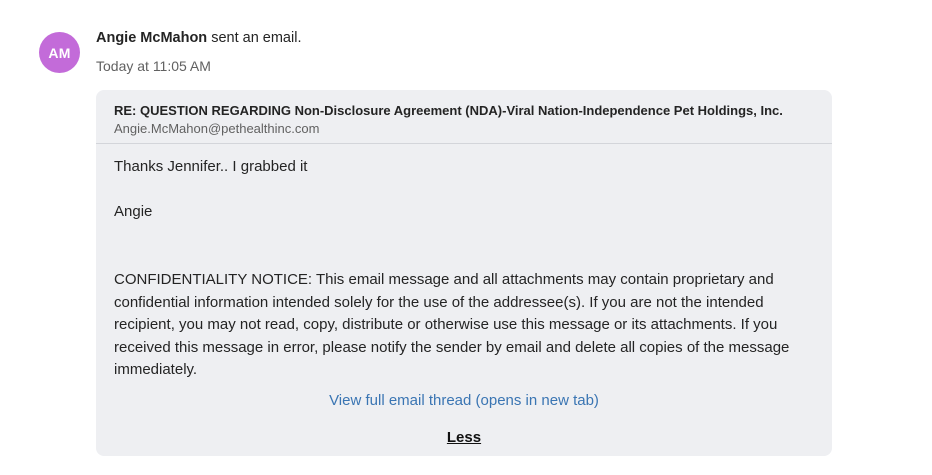  What do you see at coordinates (211, 166) in the screenshot?
I see `email-body-line: Thanks Jennifer.. I grabbed it` at bounding box center [211, 166].